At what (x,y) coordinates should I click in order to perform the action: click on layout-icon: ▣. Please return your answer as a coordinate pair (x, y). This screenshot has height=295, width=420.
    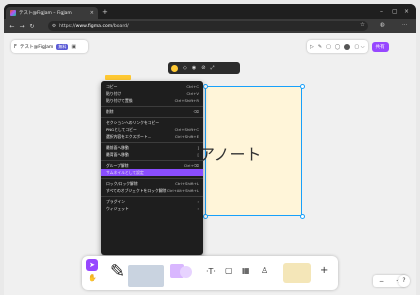
    Looking at the image, I should click on (73, 47).